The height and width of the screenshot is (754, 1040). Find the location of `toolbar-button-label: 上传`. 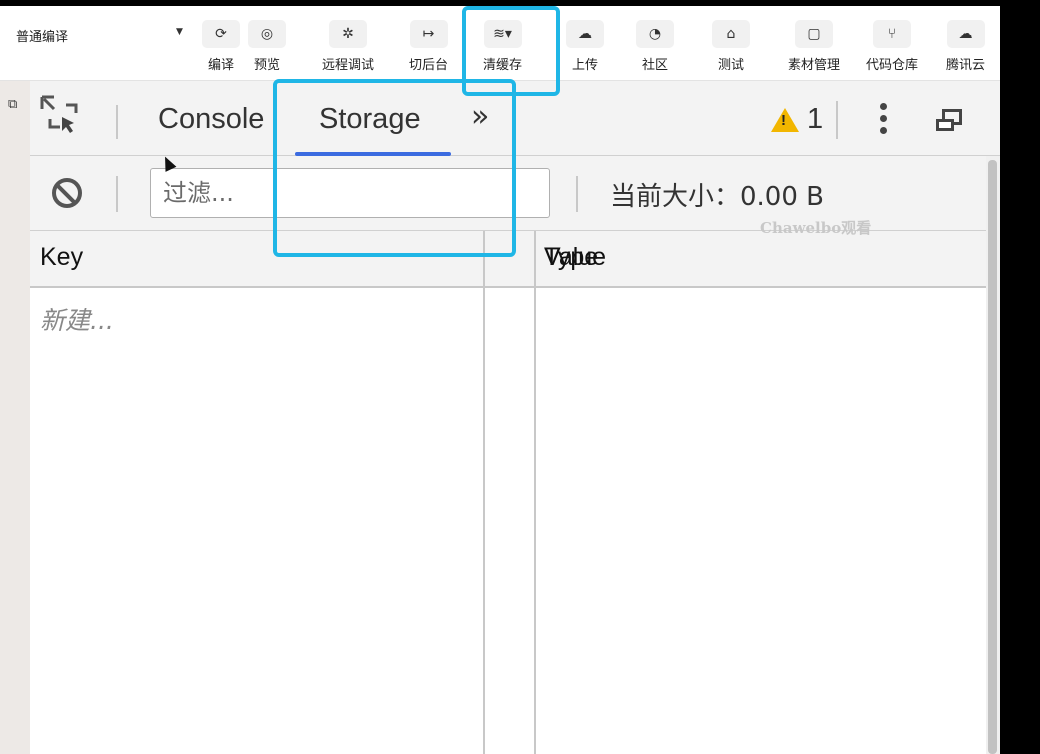

toolbar-button-label: 上传 is located at coordinates (584, 65).